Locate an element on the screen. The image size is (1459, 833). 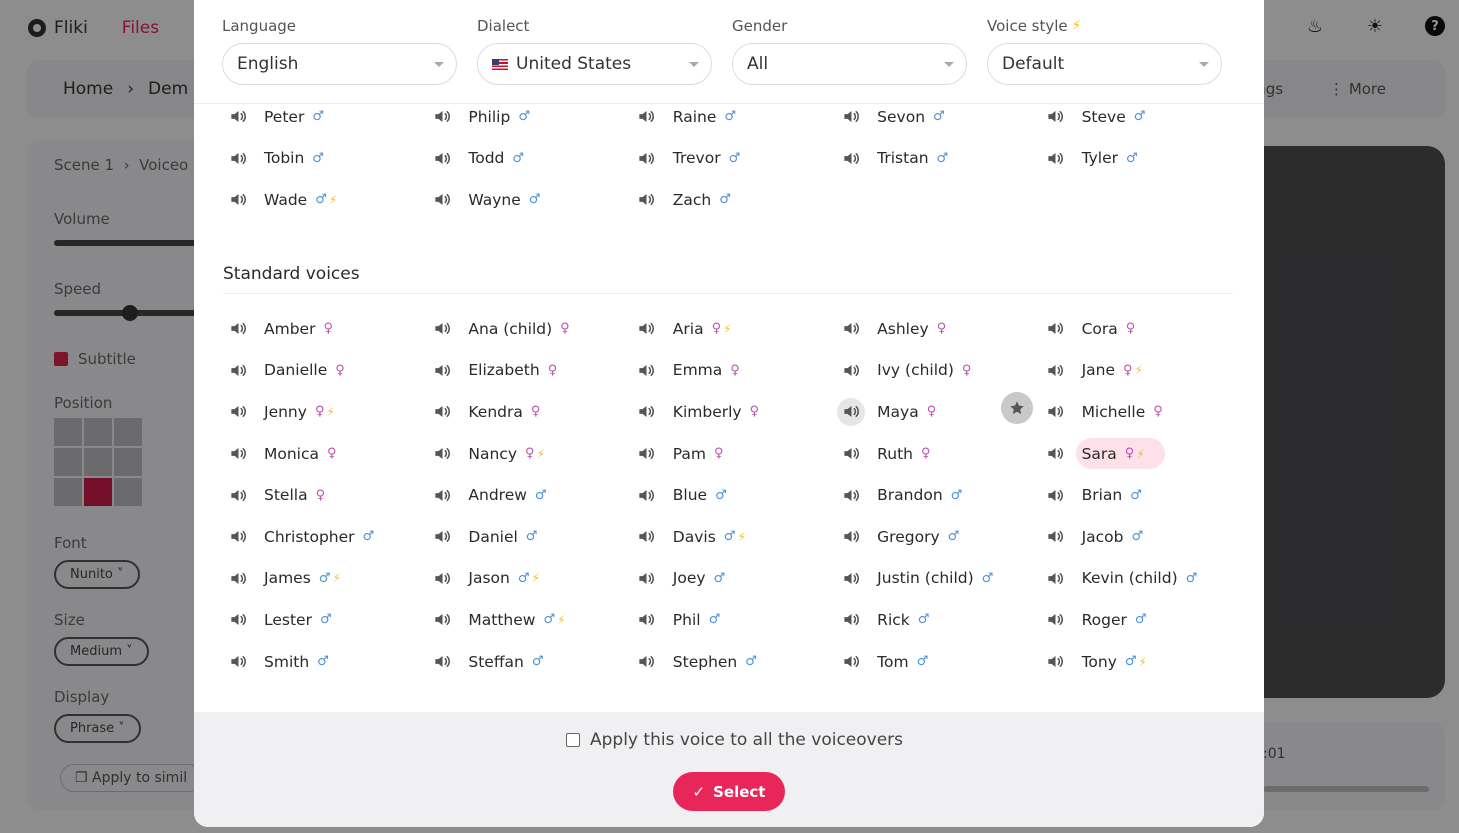
apply-all-checkbox: Apply this voice to all the voiceovers is located at coordinates (734, 740).